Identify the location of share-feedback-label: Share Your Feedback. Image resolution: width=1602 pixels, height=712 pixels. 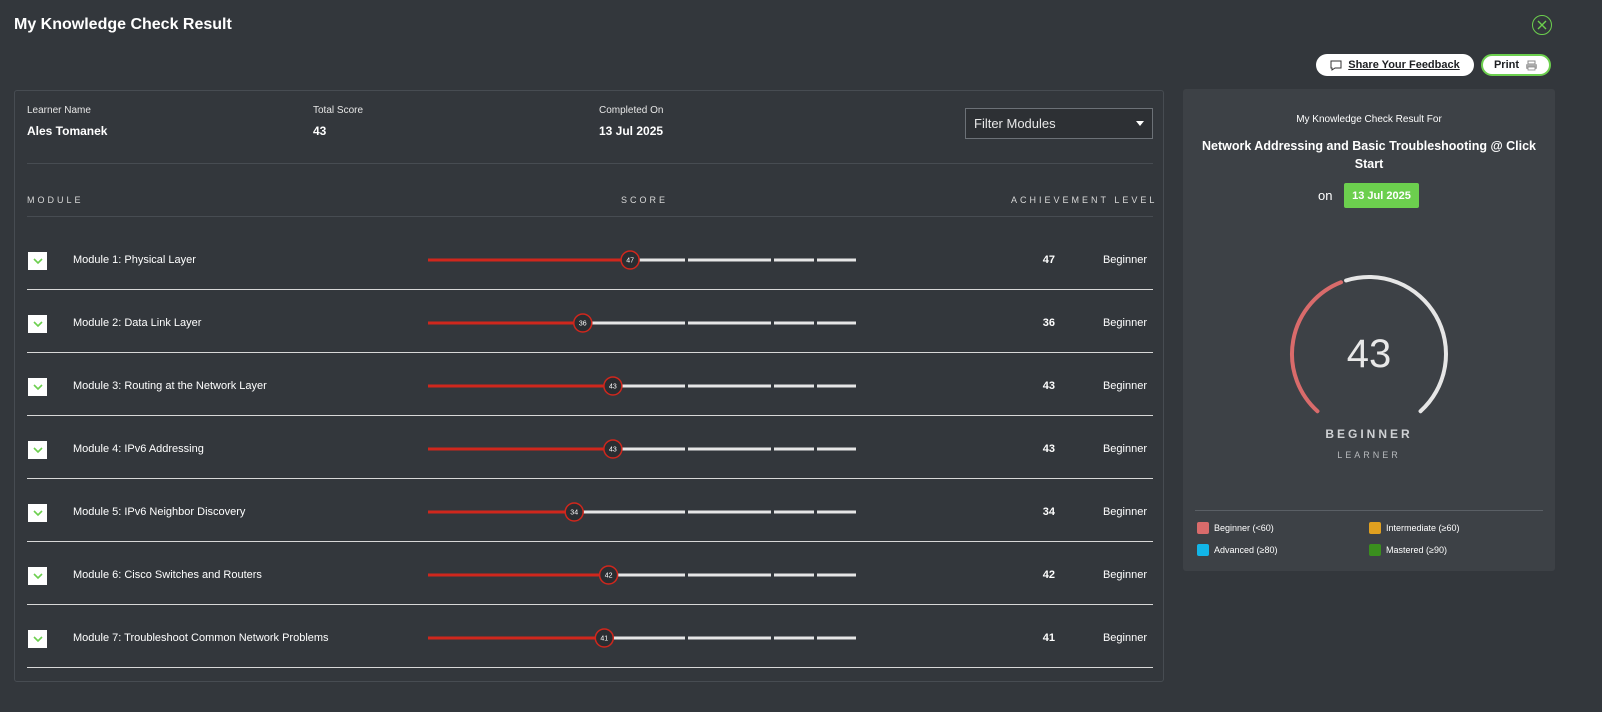
(1404, 65).